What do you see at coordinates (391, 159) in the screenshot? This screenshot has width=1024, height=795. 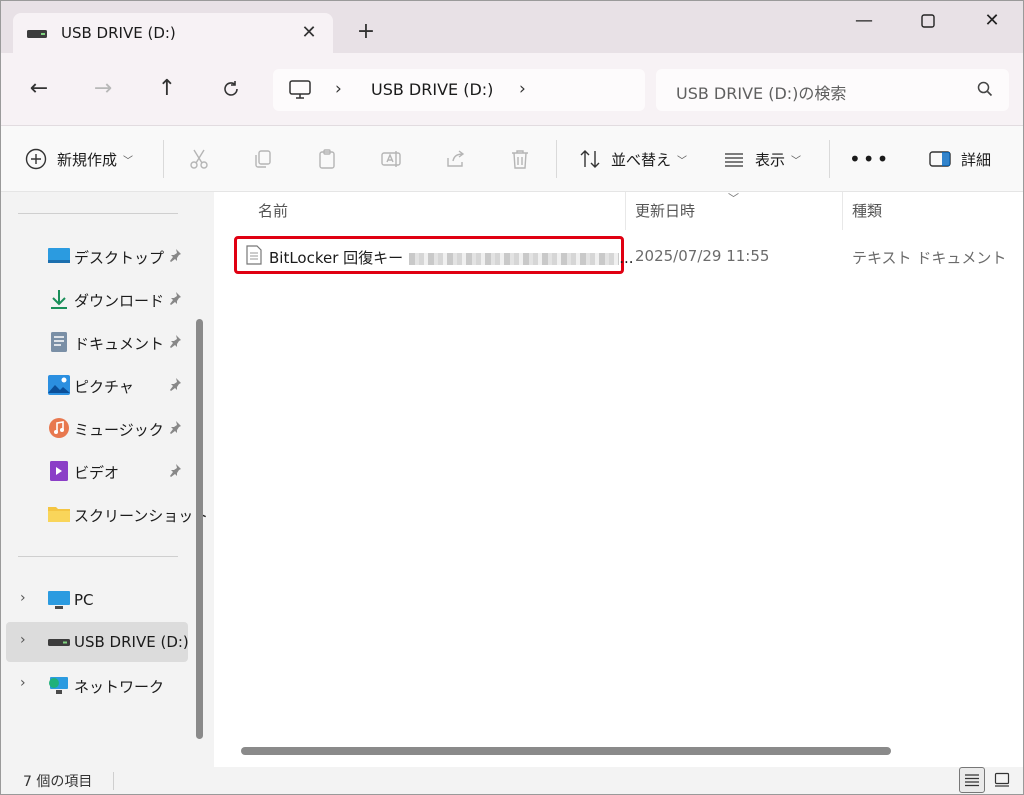 I see `rename-button` at bounding box center [391, 159].